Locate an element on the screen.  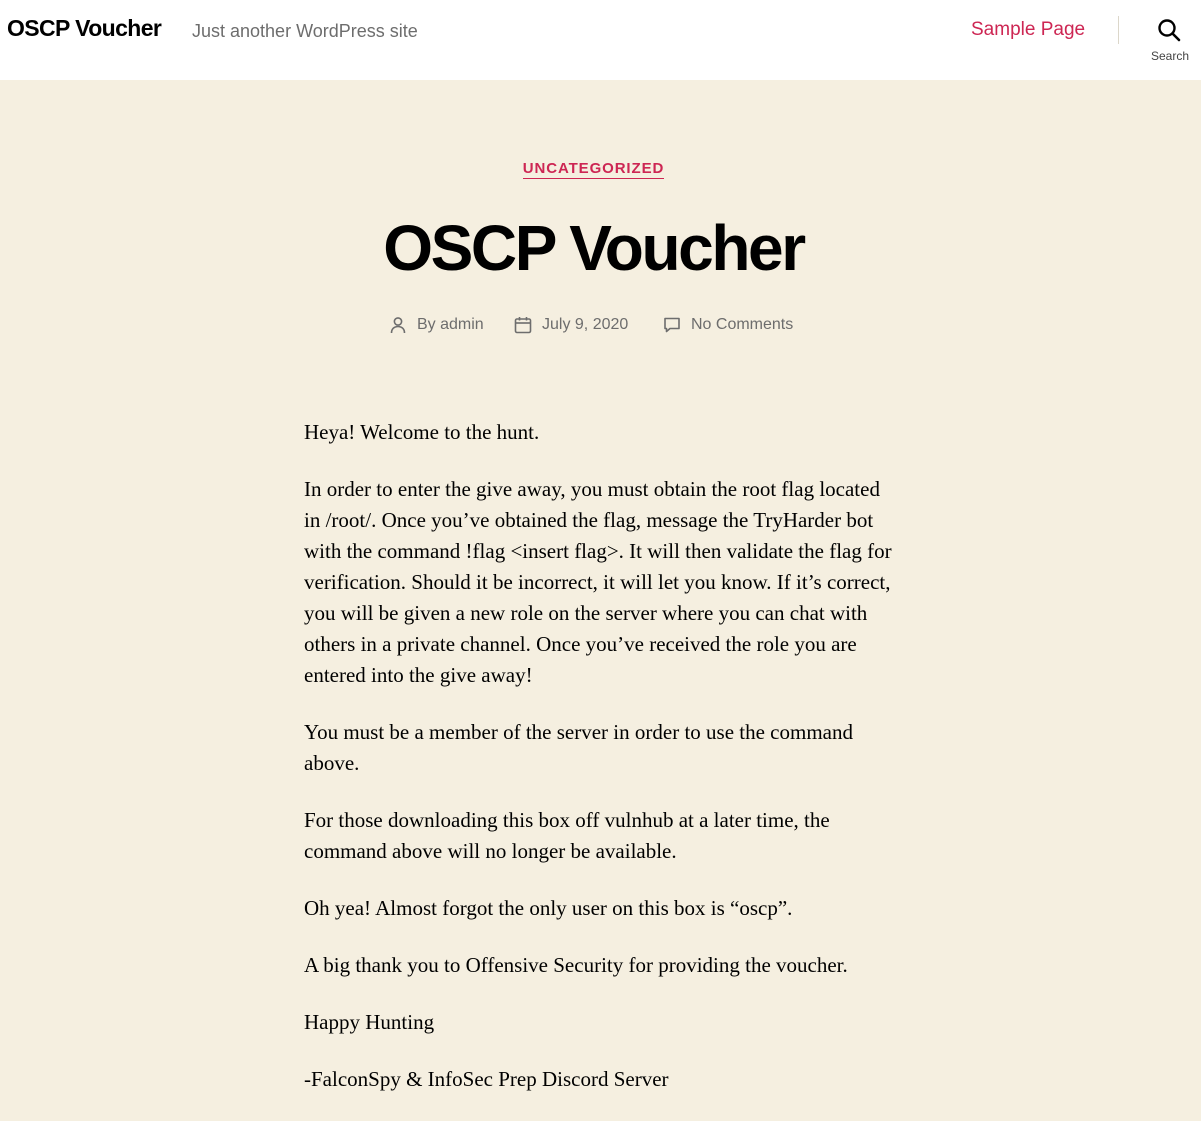
calendar-icon is located at coordinates (523, 325).